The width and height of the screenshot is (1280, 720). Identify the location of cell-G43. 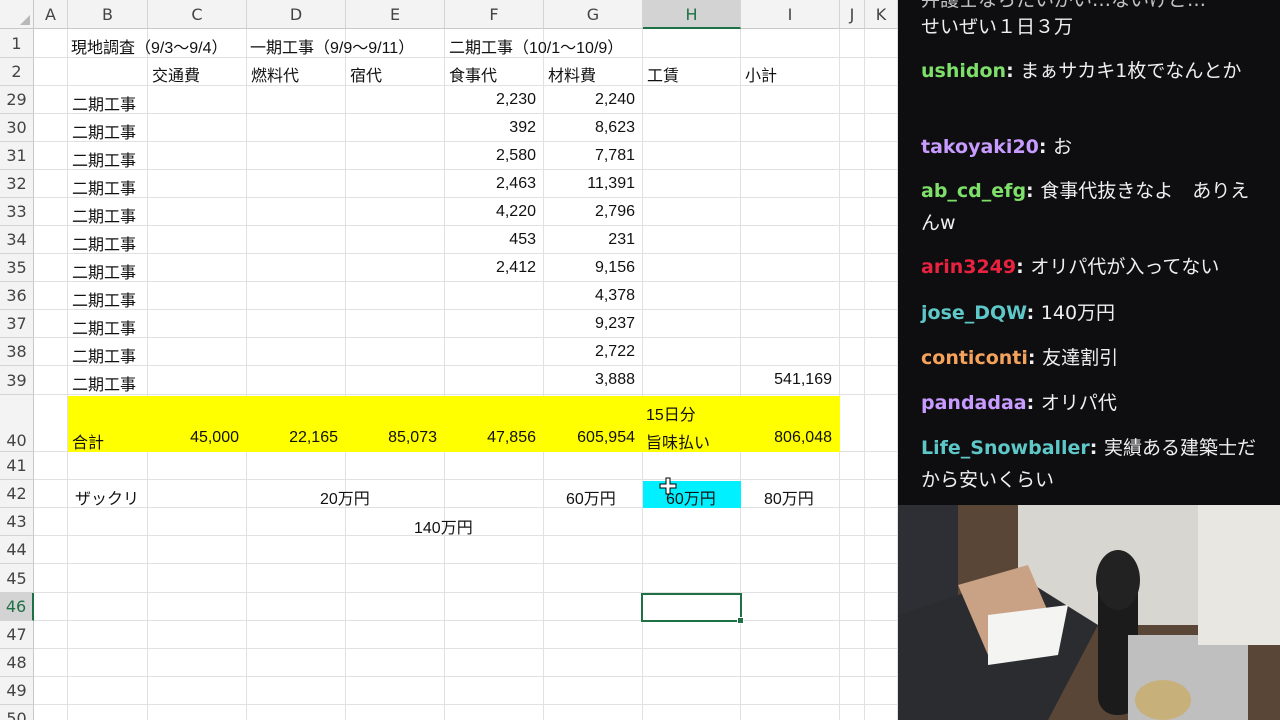
(593, 522).